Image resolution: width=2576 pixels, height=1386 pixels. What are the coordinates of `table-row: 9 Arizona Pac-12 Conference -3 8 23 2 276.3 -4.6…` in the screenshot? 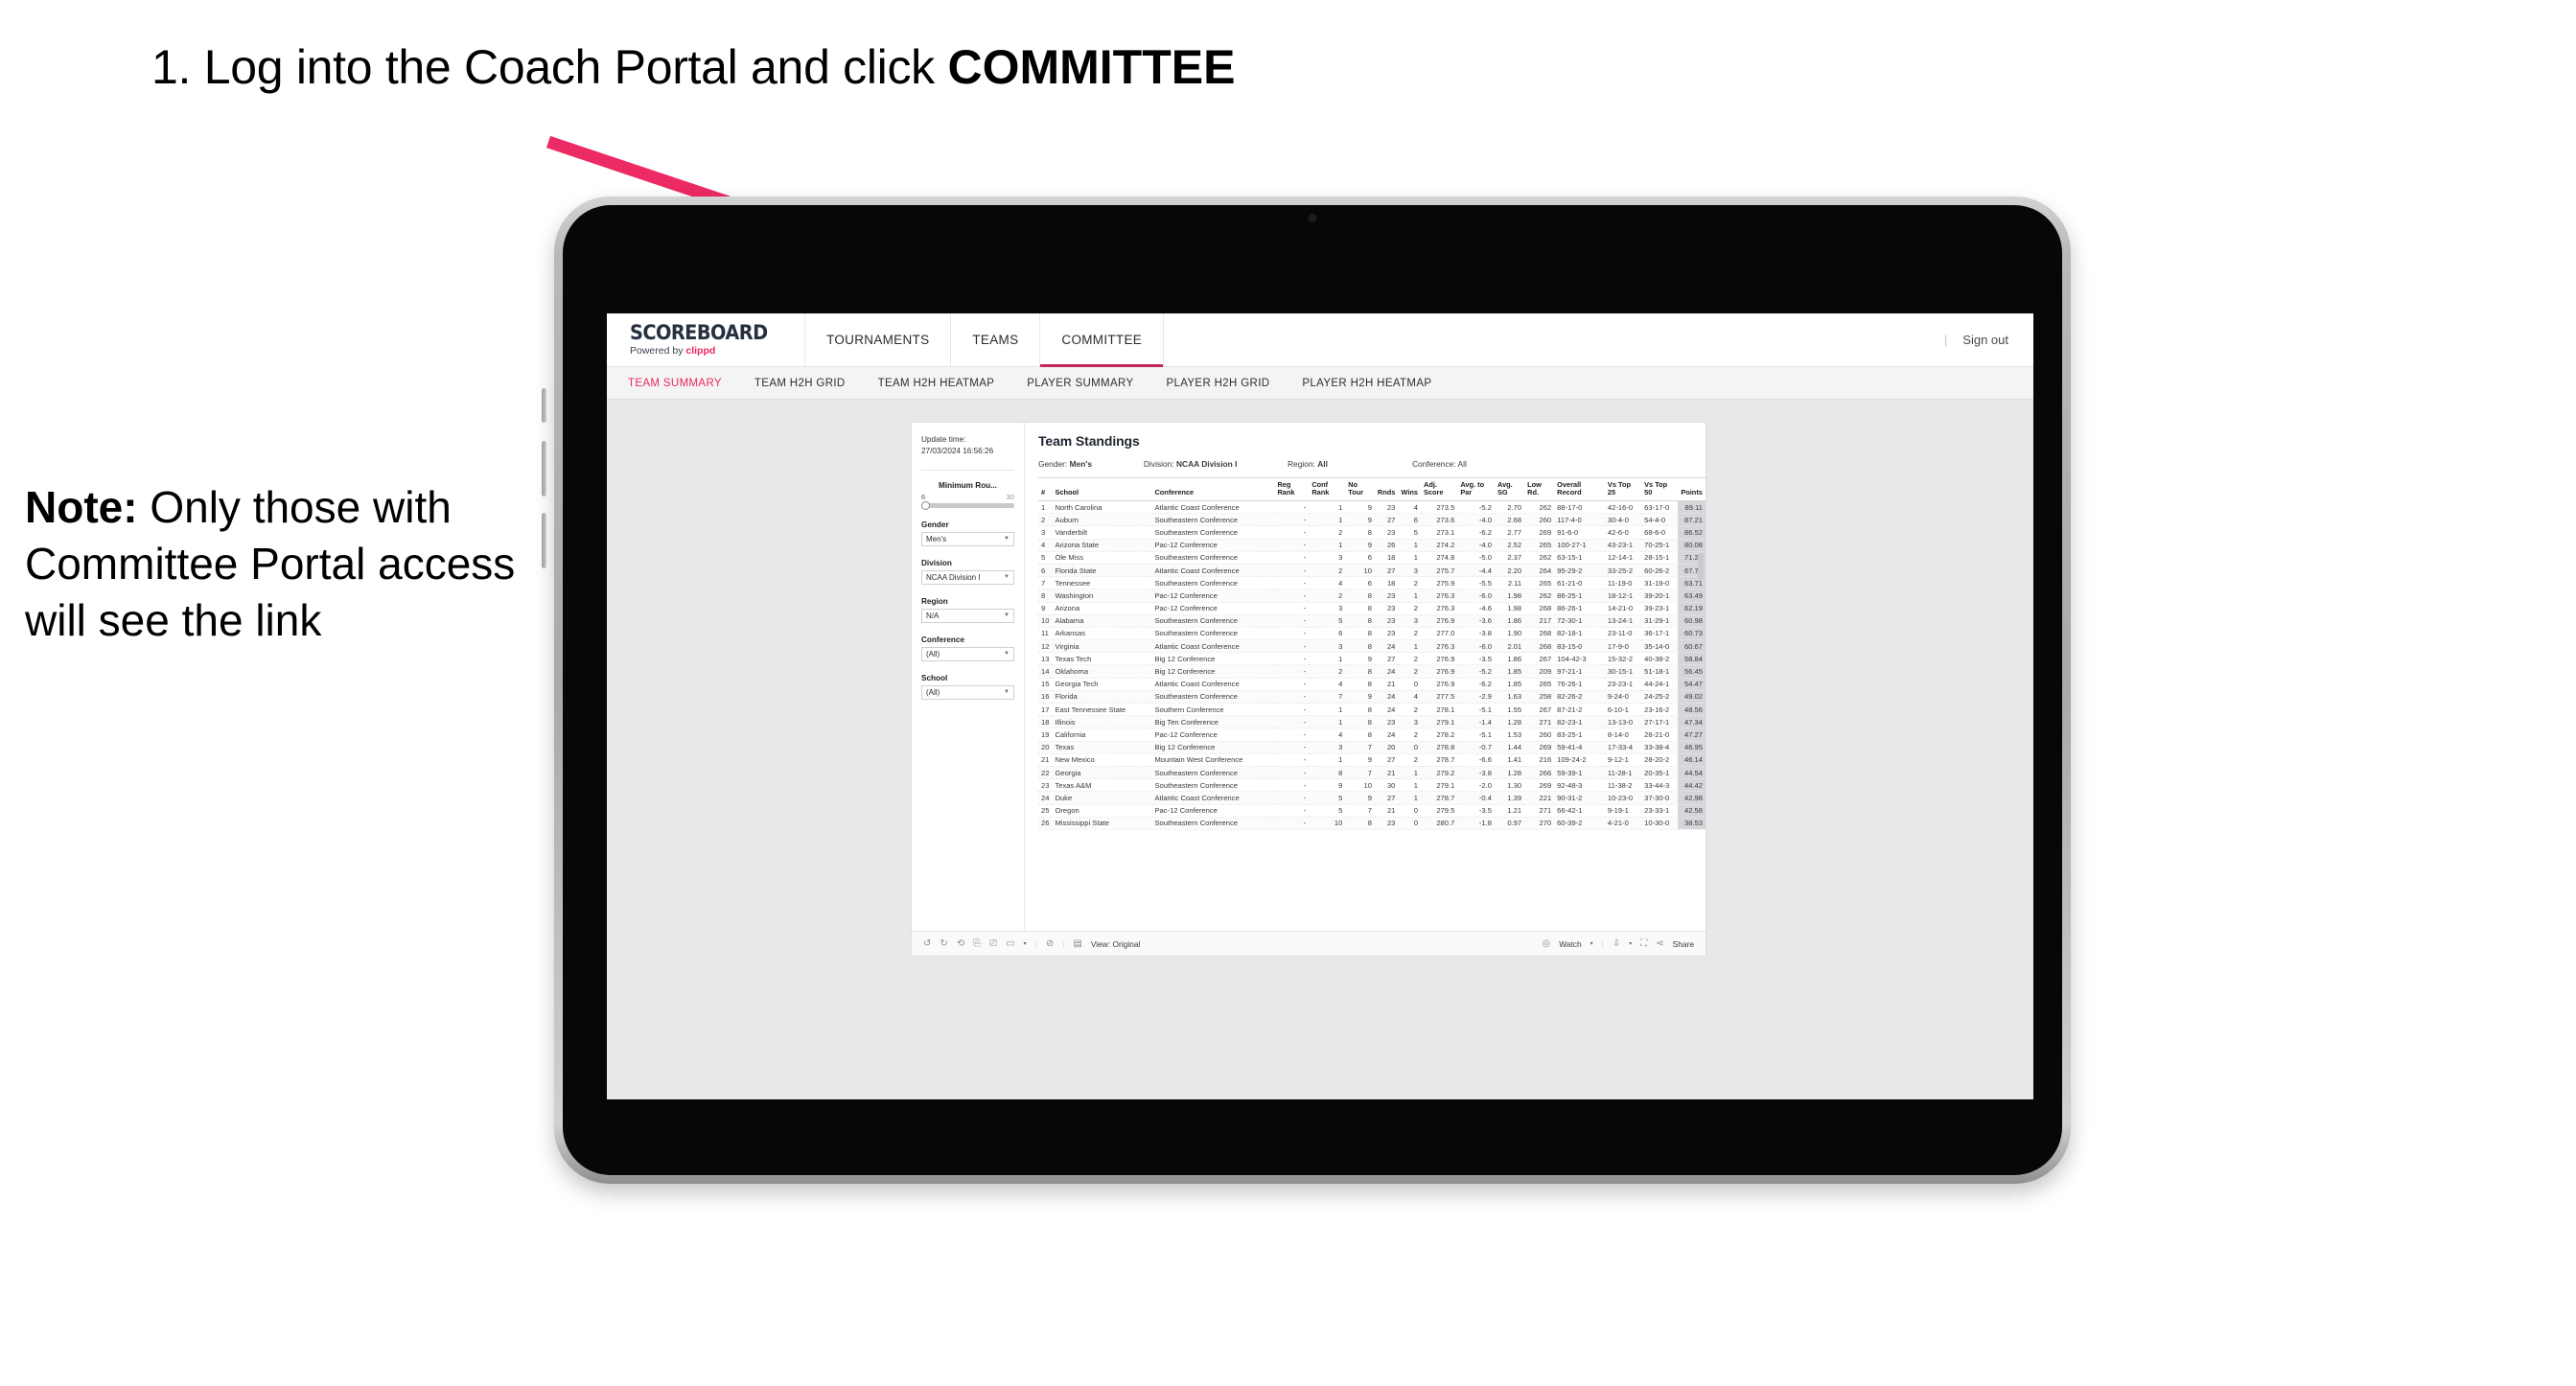 It's located at (1372, 609).